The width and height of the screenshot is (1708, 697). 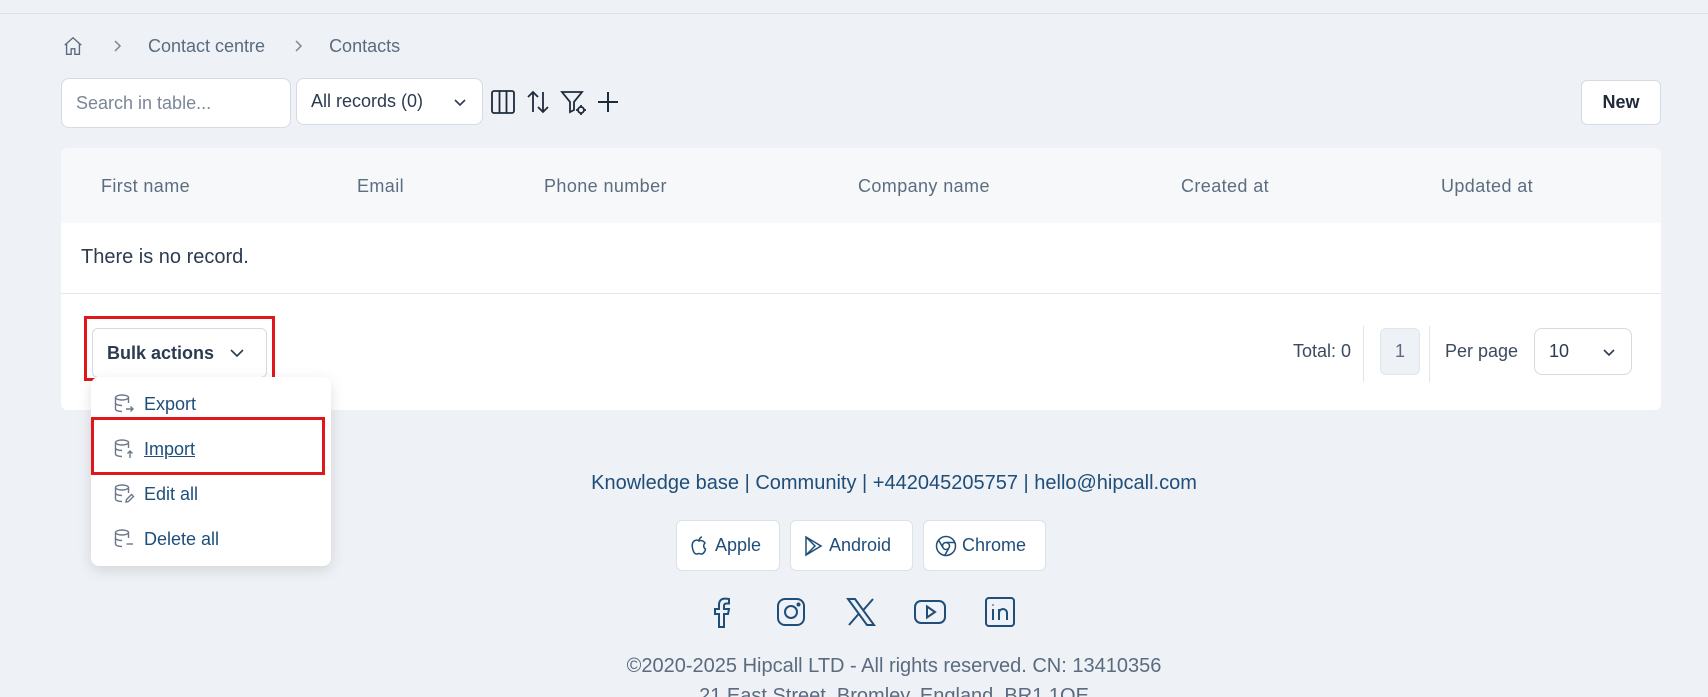 I want to click on apple-icon, so click(x=699, y=545).